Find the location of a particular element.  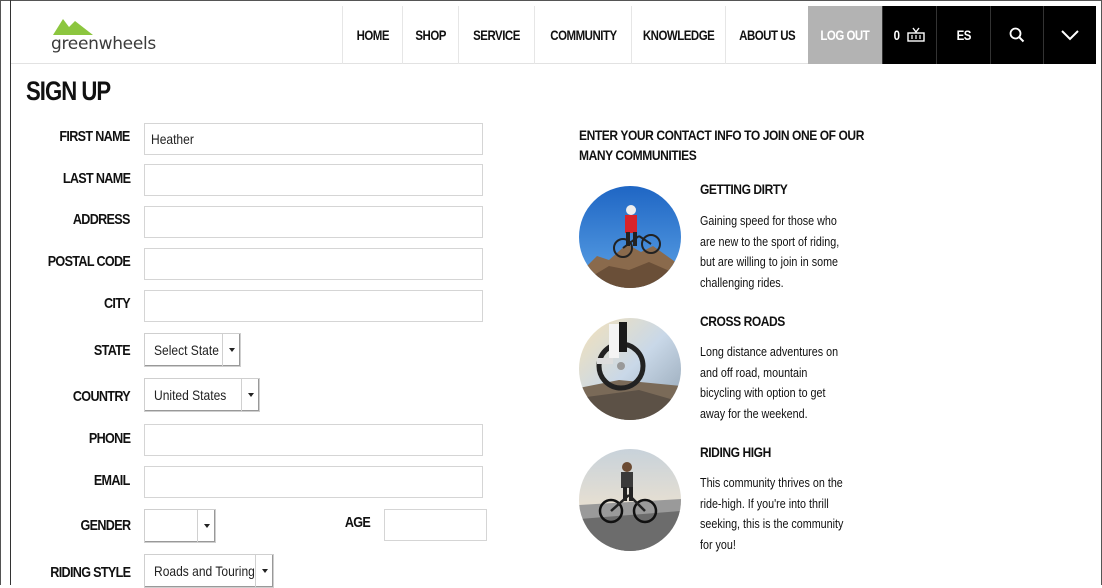

address-label: ADDRESS is located at coordinates (102, 219).